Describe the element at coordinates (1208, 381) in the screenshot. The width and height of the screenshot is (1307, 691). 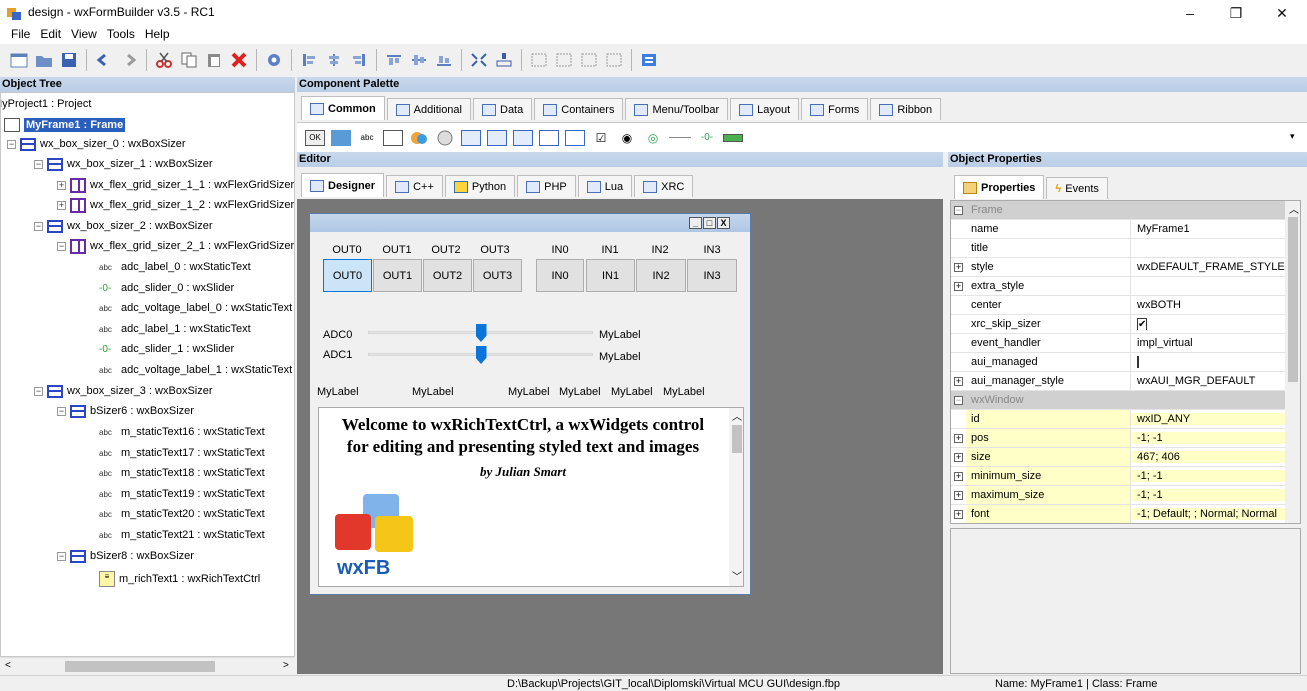
I see `property-value: wxAUI_MGR_DEFAULT` at that location.